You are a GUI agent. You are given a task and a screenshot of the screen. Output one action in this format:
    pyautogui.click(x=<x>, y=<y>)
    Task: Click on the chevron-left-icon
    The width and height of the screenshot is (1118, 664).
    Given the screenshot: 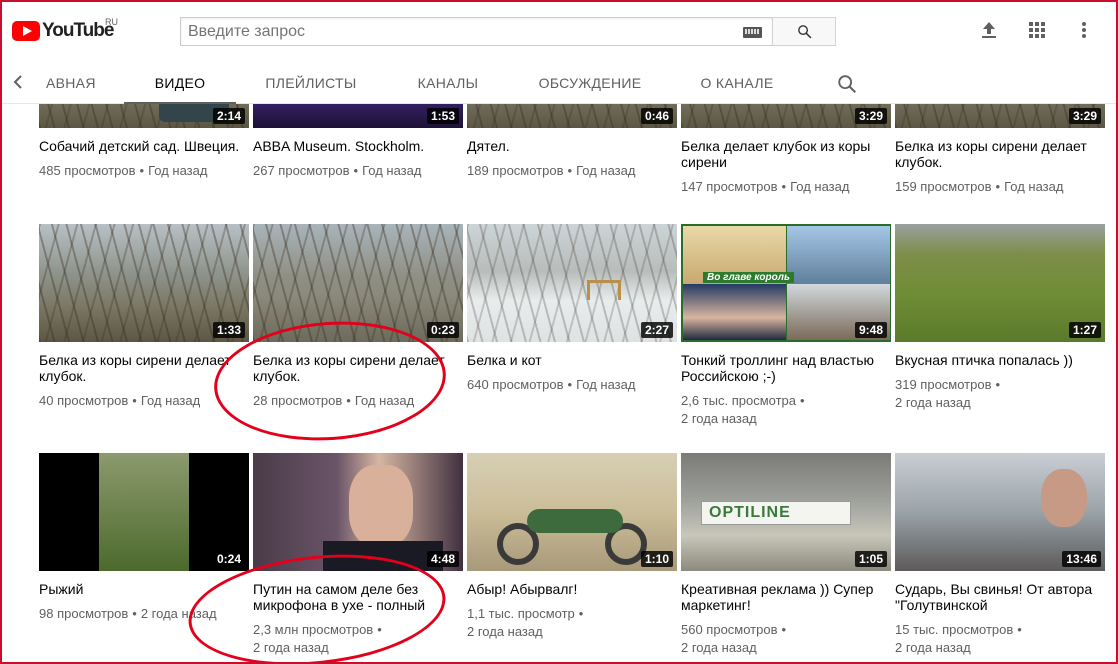 What is the action you would take?
    pyautogui.click(x=17, y=82)
    